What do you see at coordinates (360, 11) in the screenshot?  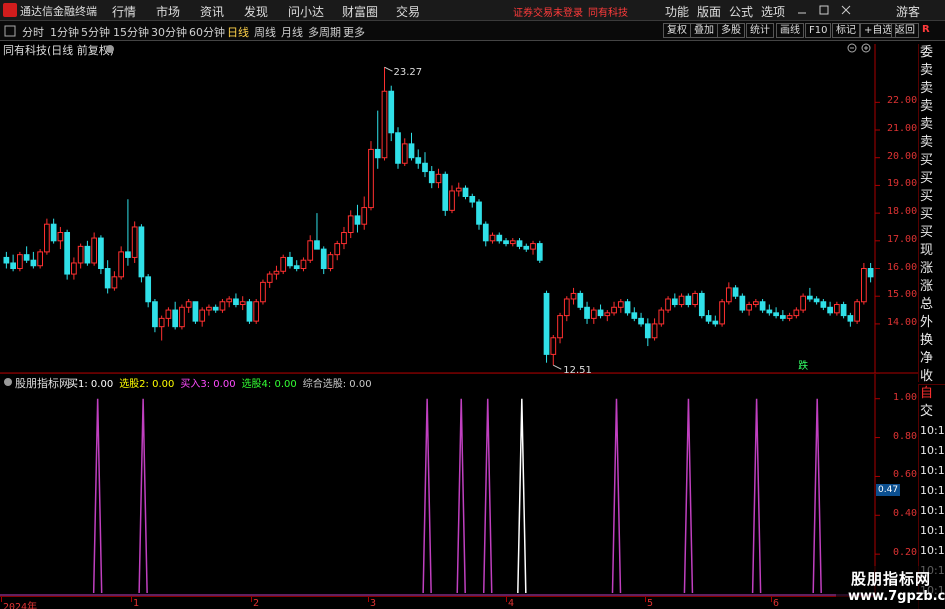 I see `menu-item-wealth: 财富圈` at bounding box center [360, 11].